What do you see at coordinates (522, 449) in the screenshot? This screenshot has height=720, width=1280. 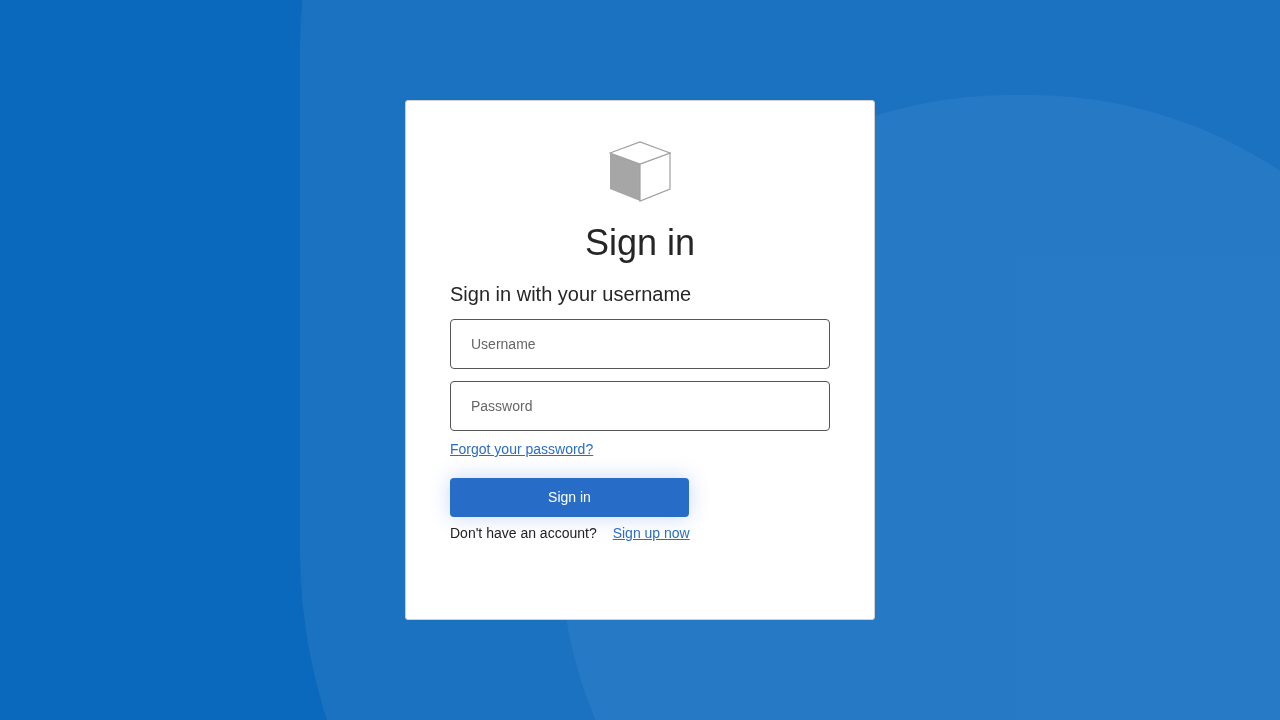 I see `forgot-password-link: Forgot your password?` at bounding box center [522, 449].